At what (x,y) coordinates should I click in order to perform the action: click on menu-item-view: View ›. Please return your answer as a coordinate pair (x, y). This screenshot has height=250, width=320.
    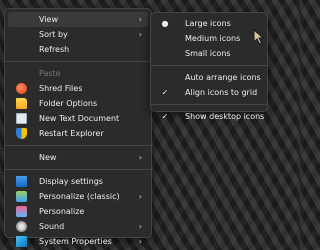
    Looking at the image, I should click on (78, 19).